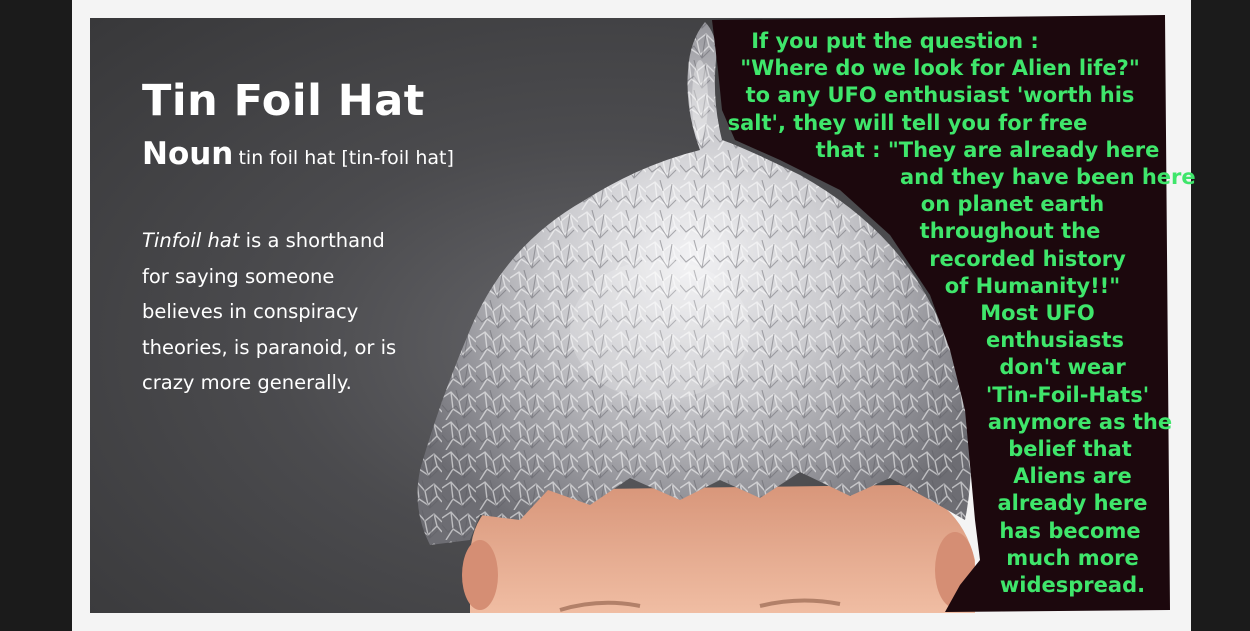 The image size is (1250, 631). Describe the element at coordinates (1072, 557) in the screenshot. I see `callout-line: much more` at that location.